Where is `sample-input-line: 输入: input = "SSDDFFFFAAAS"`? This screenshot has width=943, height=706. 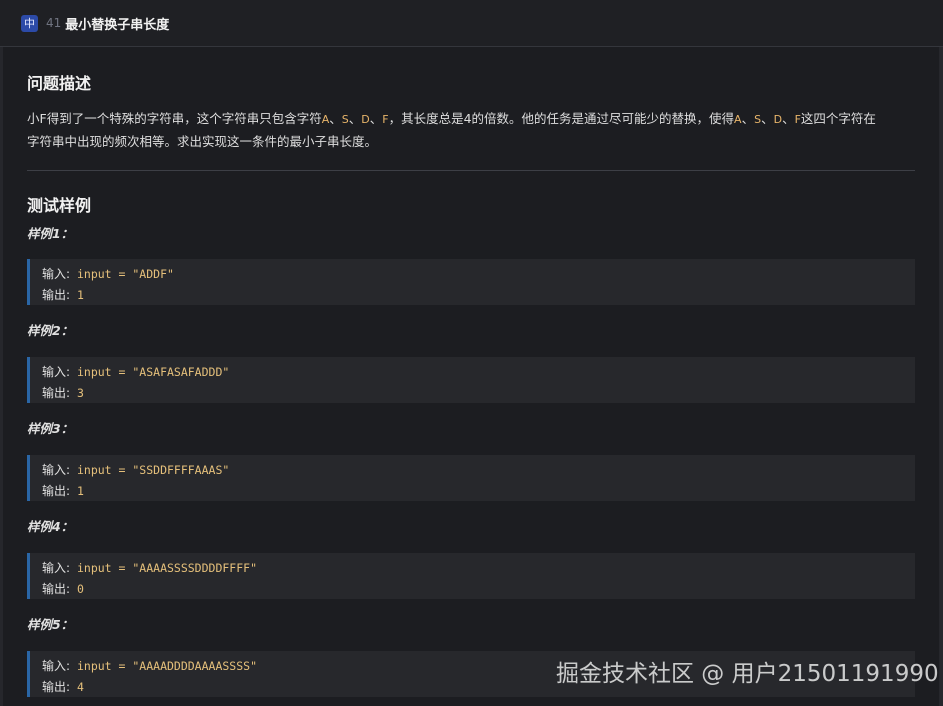 sample-input-line: 输入: input = "SSDDFFFFAAAS" is located at coordinates (136, 470).